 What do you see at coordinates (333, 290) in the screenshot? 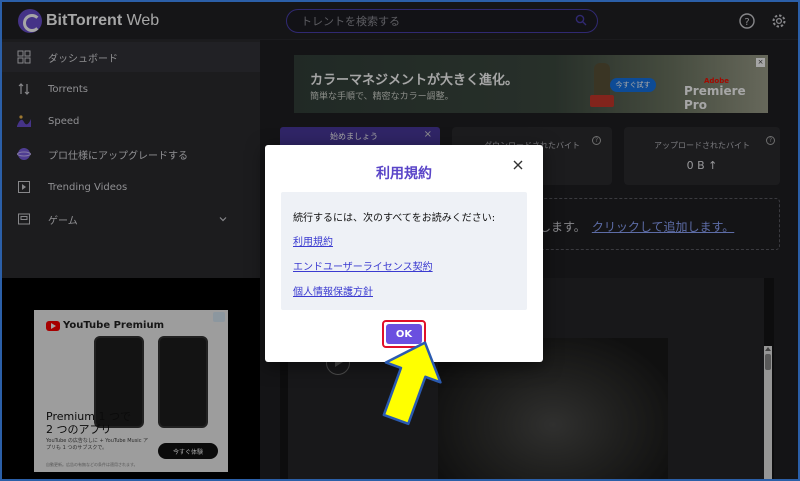
I see `privacy-policy-link: 個人情報保護方針` at bounding box center [333, 290].